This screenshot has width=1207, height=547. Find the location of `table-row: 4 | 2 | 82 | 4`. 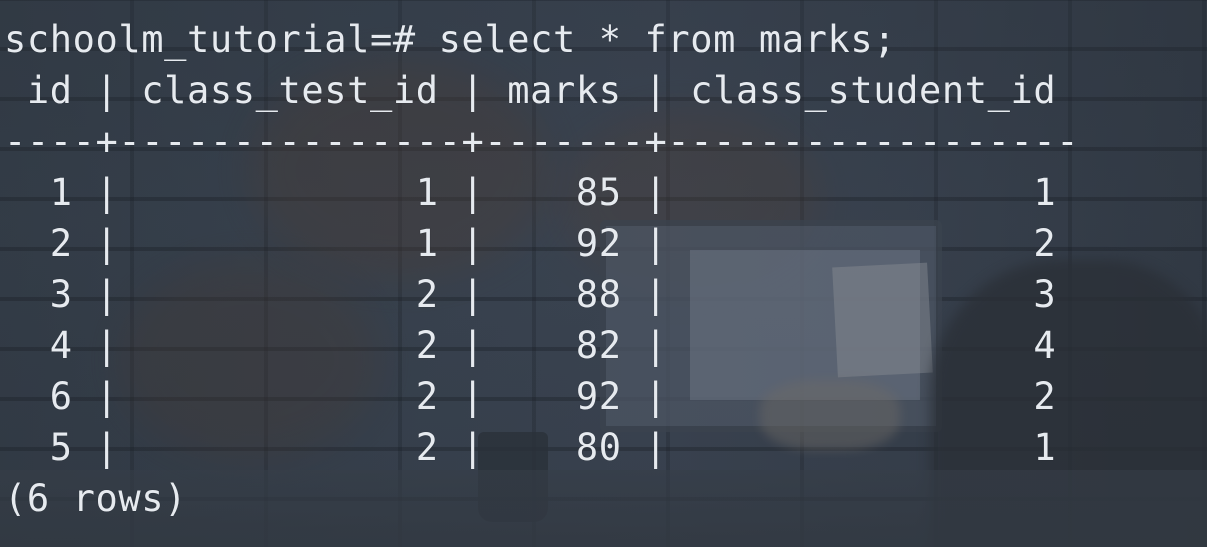

table-row: 4 | 2 | 82 | 4 is located at coordinates (530, 345).